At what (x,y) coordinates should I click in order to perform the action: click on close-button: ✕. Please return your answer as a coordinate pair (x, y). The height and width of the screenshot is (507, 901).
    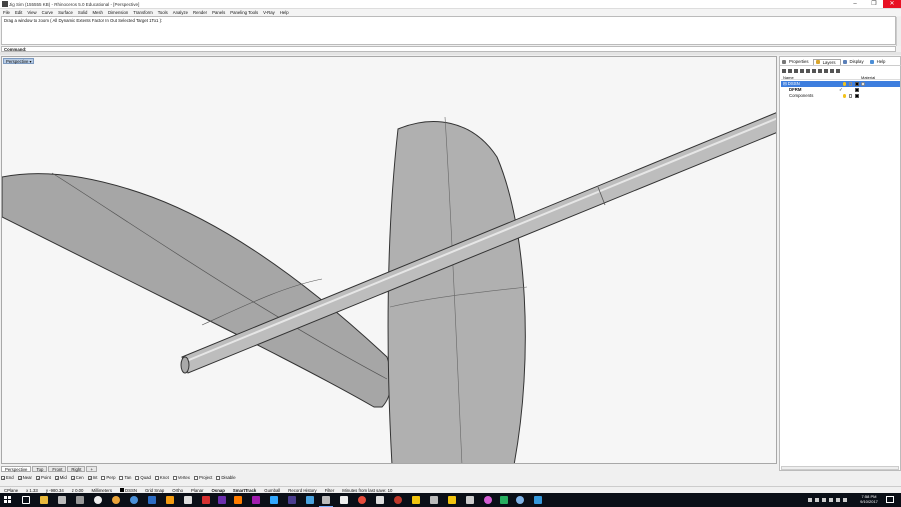
    Looking at the image, I should click on (892, 4).